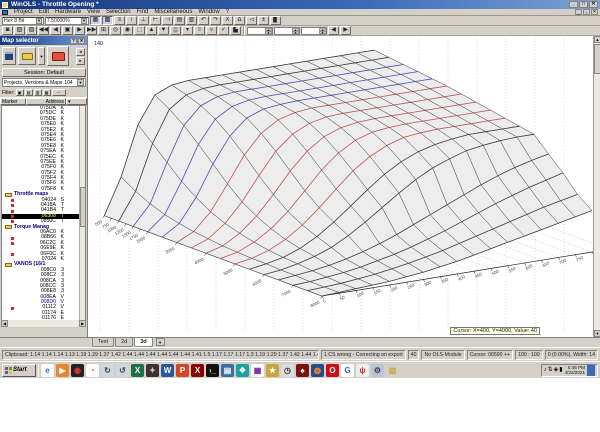 The width and height of the screenshot is (600, 432). What do you see at coordinates (263, 20) in the screenshot?
I see `signed-icon: ±` at bounding box center [263, 20].